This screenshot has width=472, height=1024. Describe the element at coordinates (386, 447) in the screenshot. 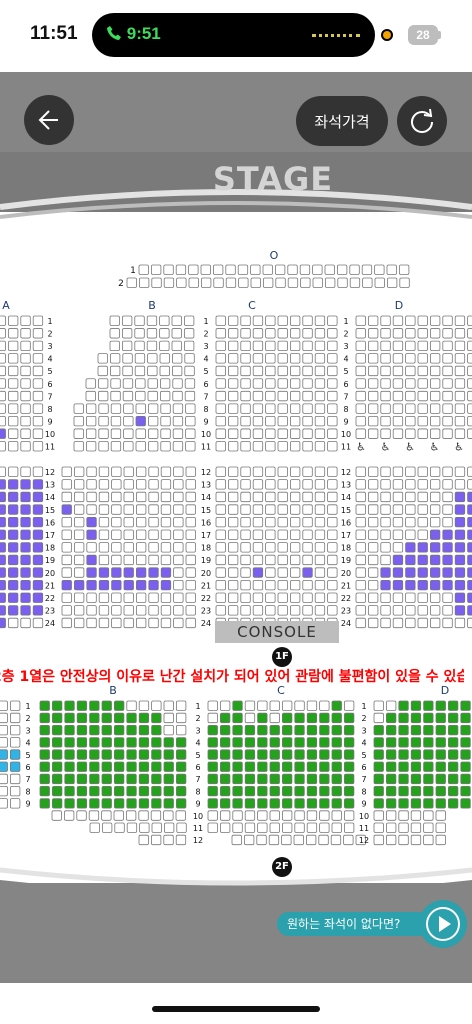

I see `wheelchair-seat-icon: ♿` at that location.